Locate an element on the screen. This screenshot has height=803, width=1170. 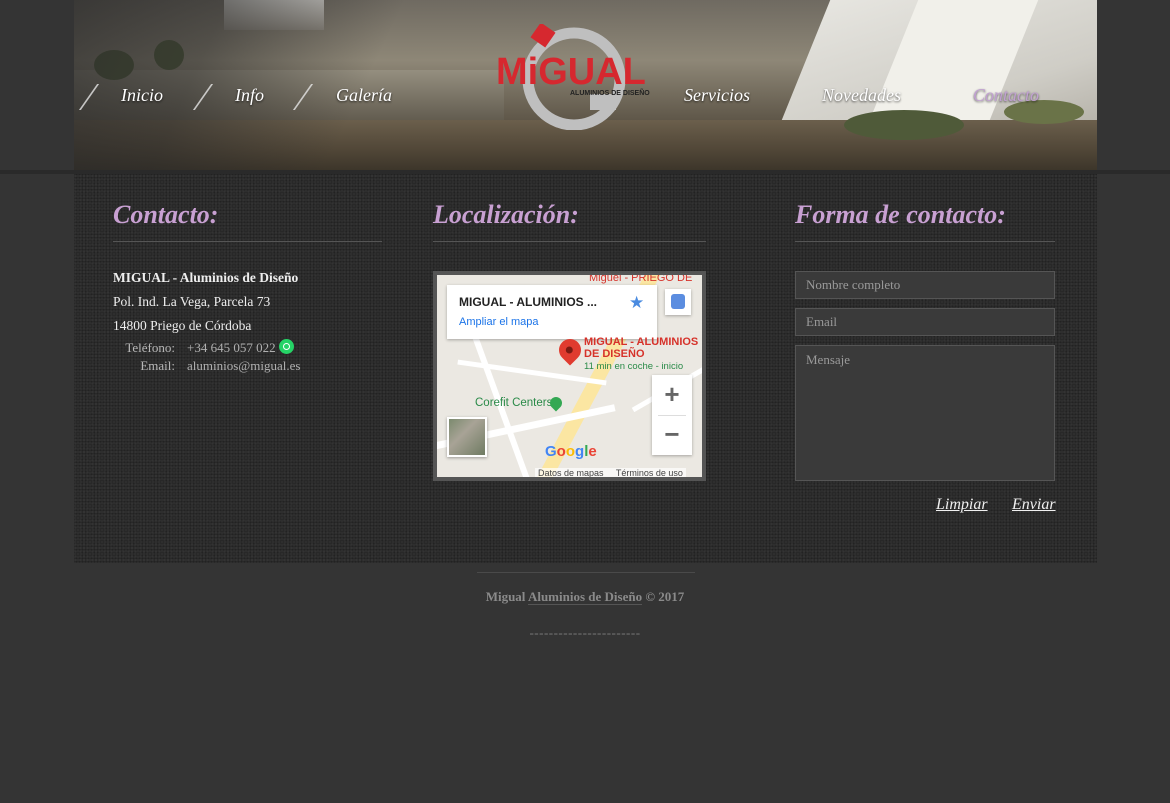
whatsapp-icon is located at coordinates (286, 346).